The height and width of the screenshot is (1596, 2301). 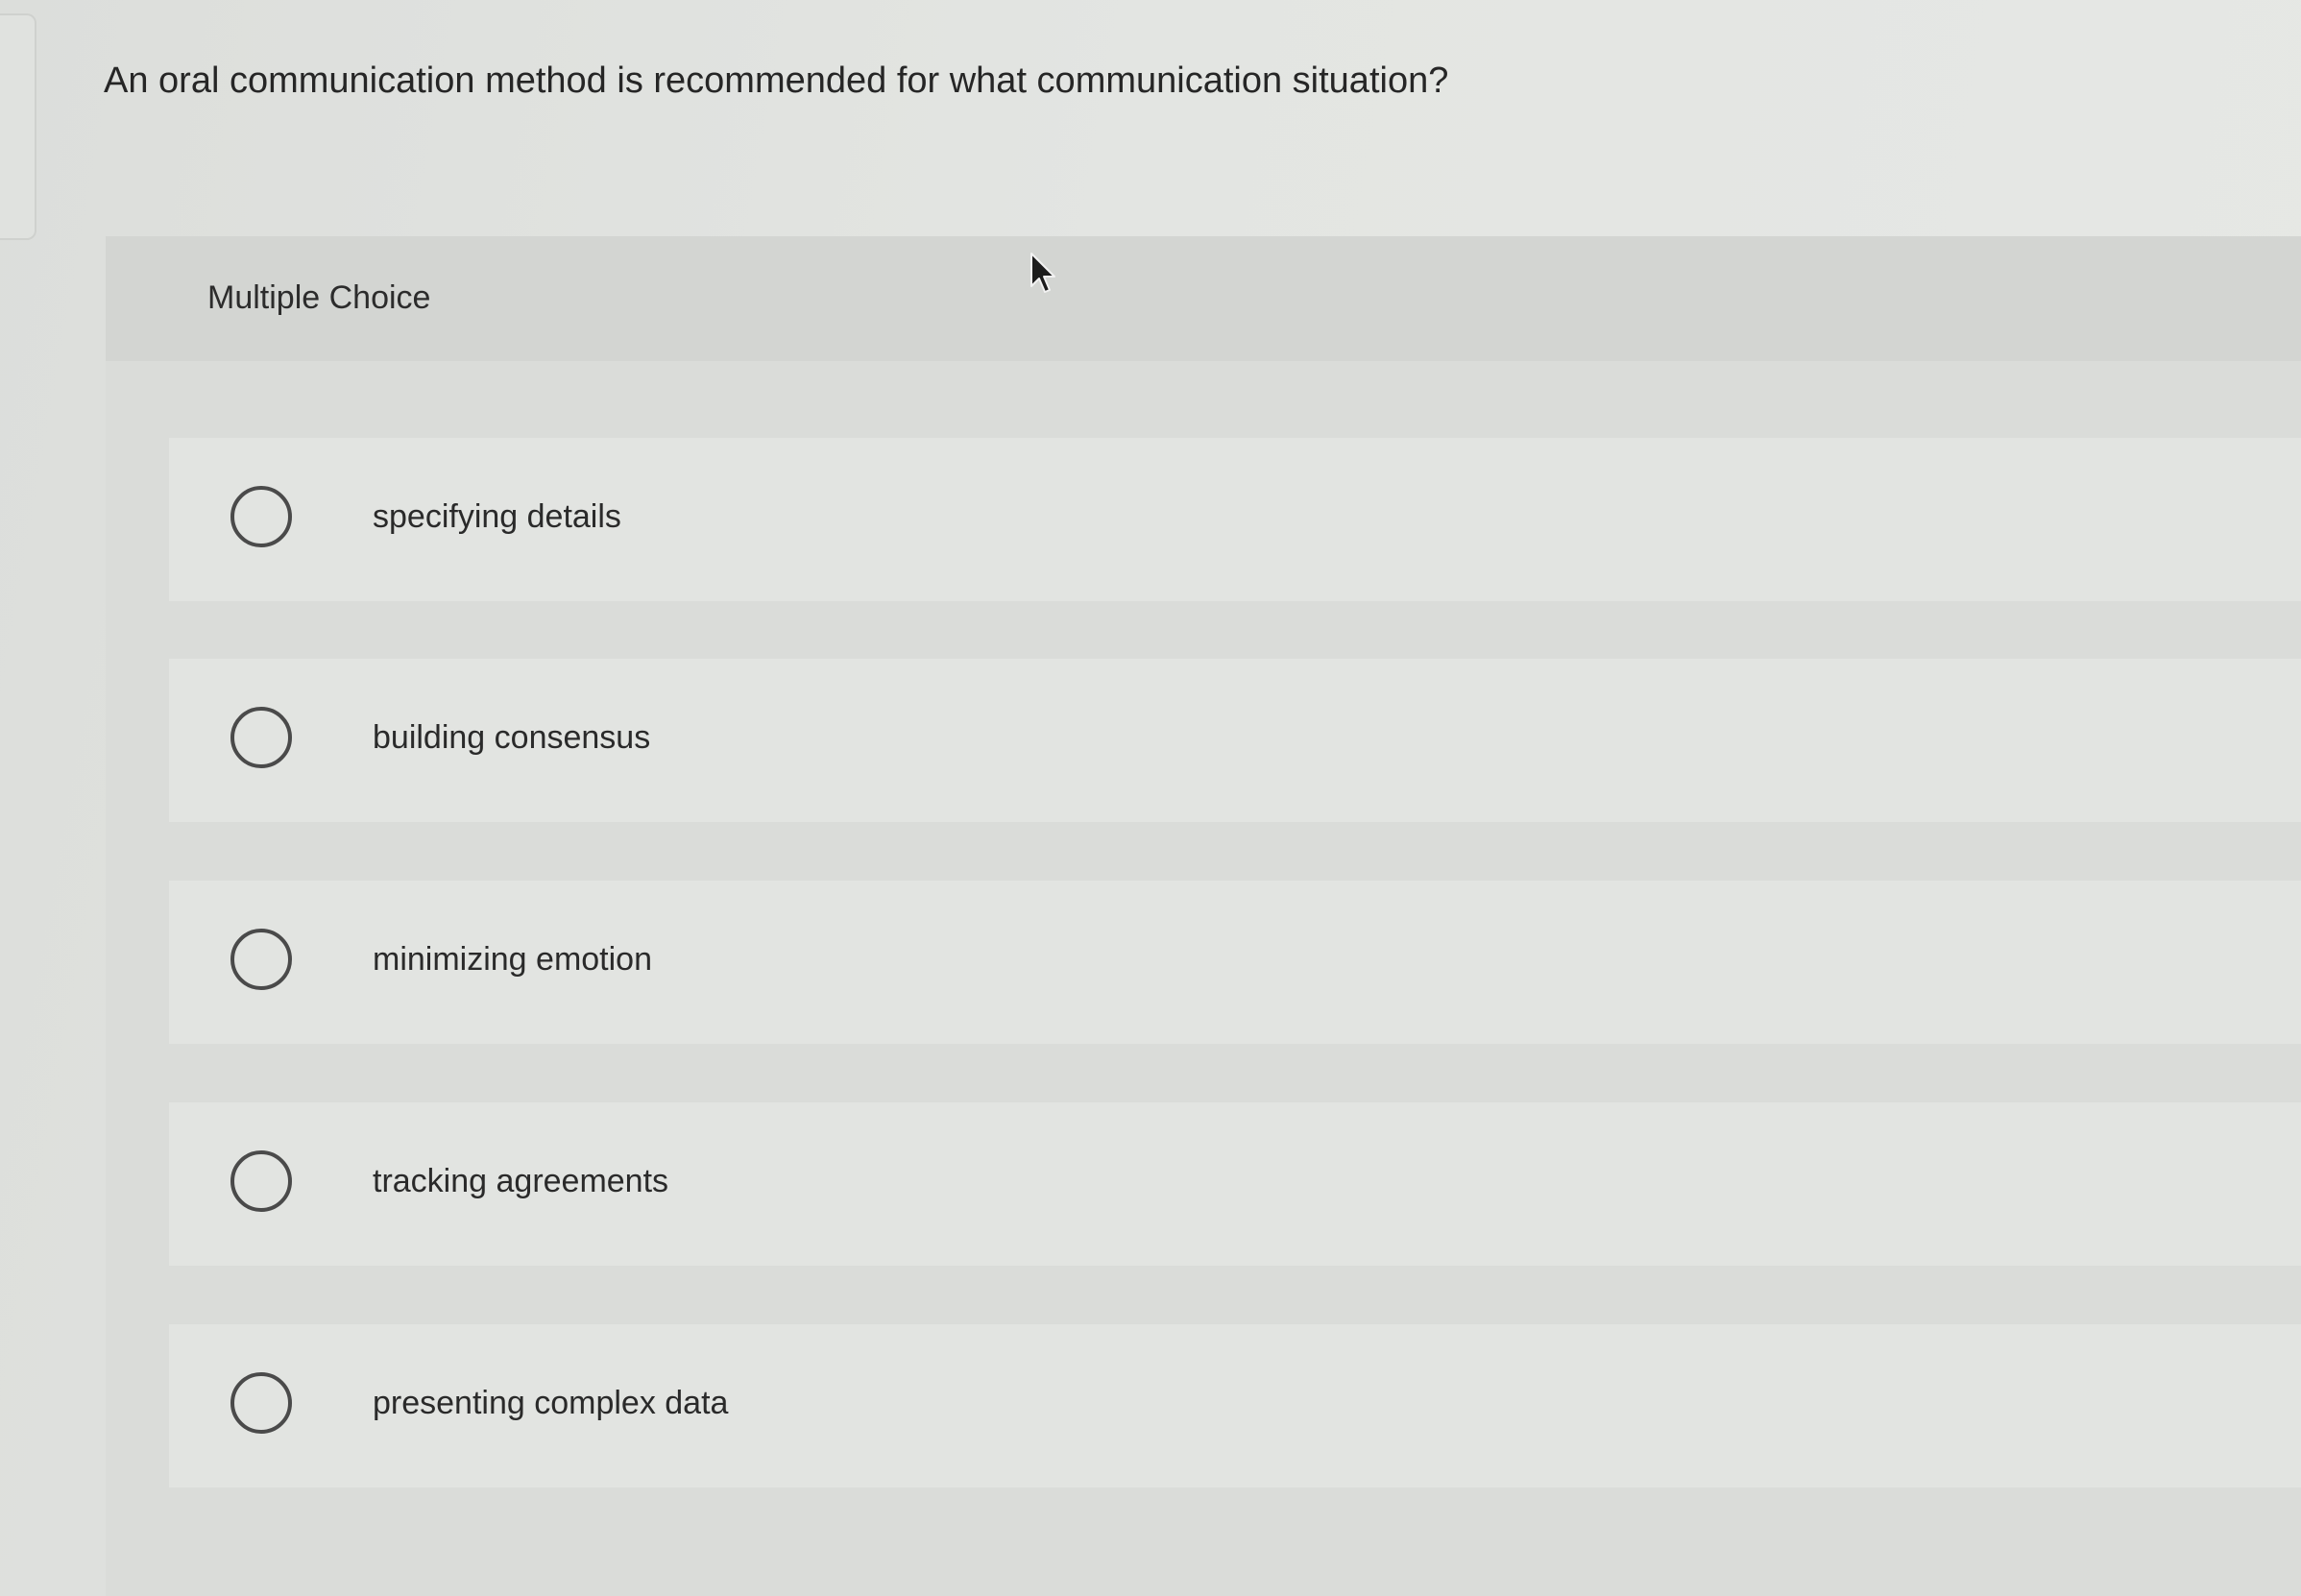 I want to click on mouse-pointer-icon, so click(x=1042, y=273).